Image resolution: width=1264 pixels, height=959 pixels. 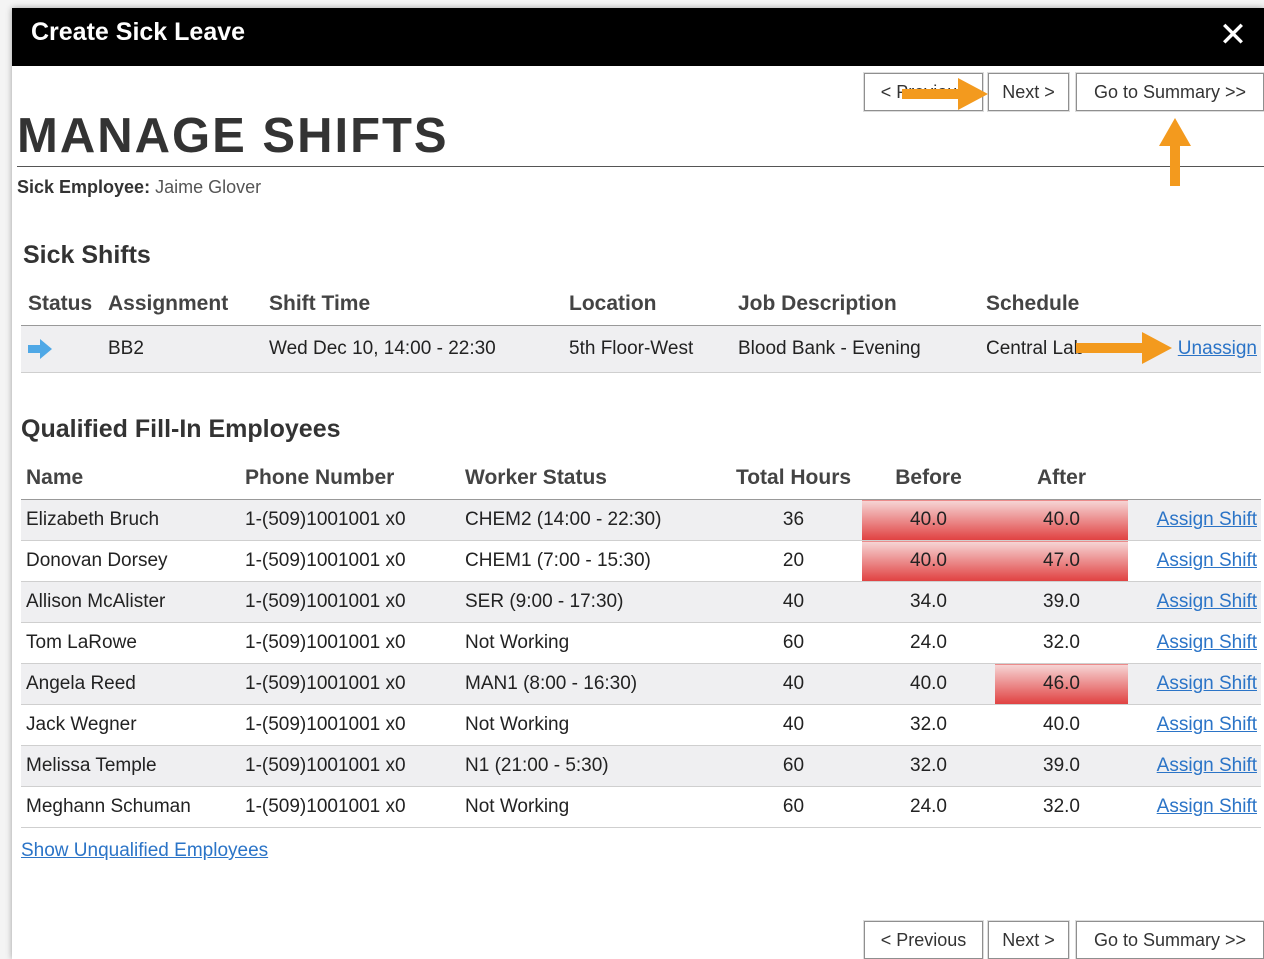 What do you see at coordinates (595, 684) in the screenshot?
I see `worker-status-cell: MAN1 (8:00 - 16:30)` at bounding box center [595, 684].